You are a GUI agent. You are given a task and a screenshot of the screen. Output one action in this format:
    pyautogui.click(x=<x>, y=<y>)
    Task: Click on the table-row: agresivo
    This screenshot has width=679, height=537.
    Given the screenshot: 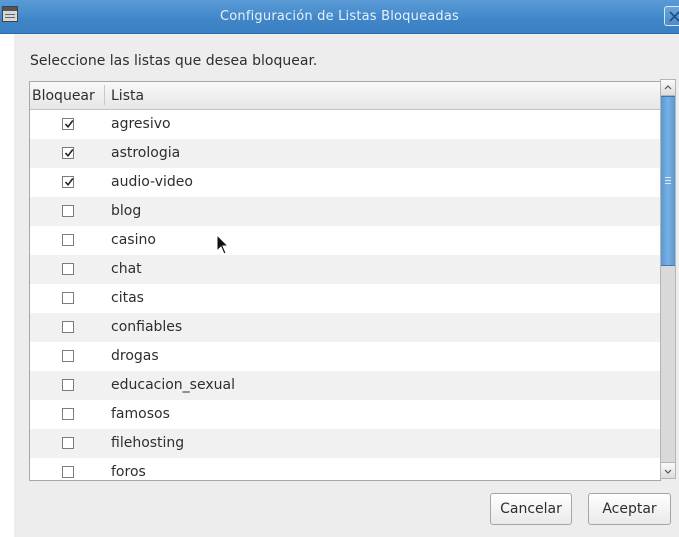 What is the action you would take?
    pyautogui.click(x=345, y=124)
    